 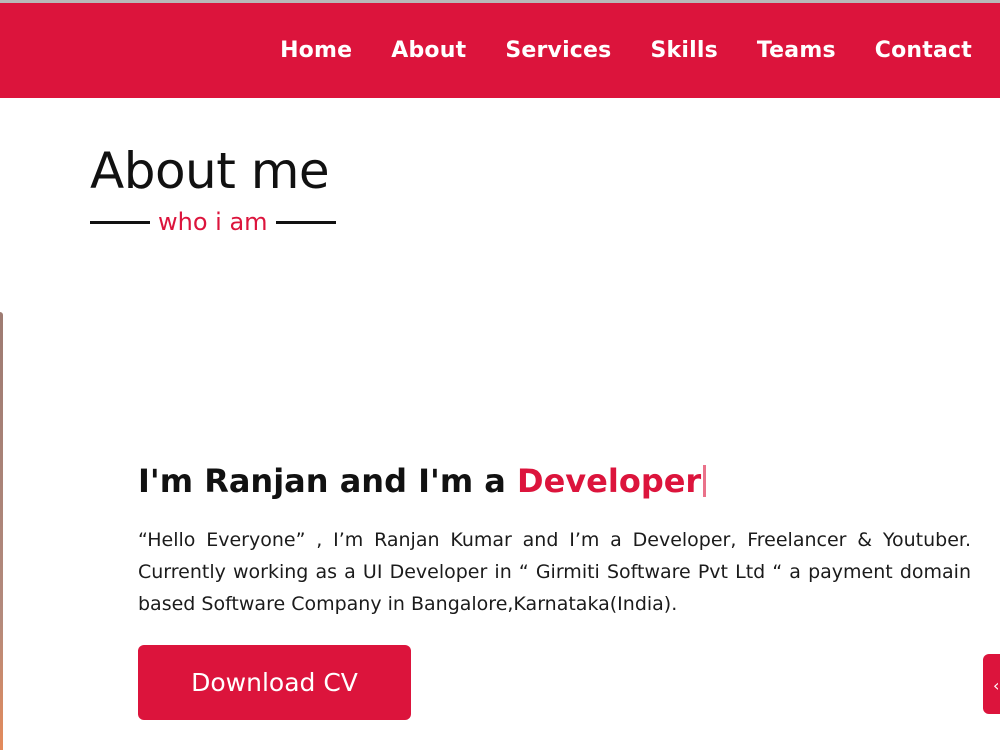 I want to click on intro-heading: I'm Ranjan and I'm a Developer, so click(x=422, y=481).